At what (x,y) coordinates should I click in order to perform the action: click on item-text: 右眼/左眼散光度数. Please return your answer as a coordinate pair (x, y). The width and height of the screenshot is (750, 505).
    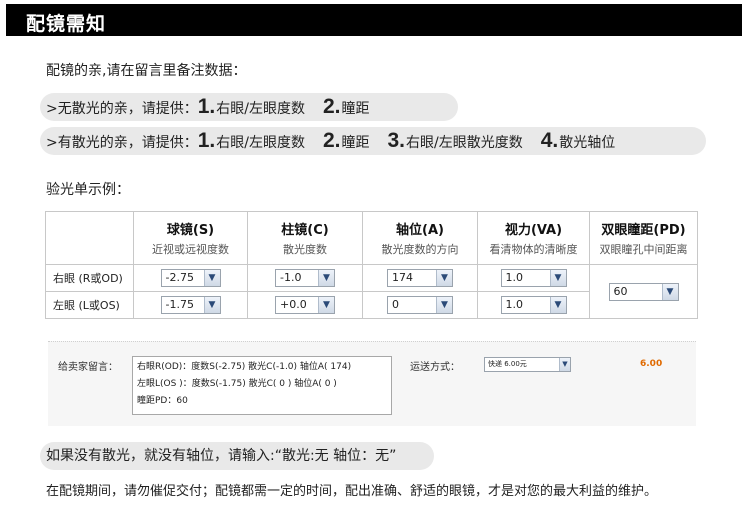
    Looking at the image, I should click on (464, 143).